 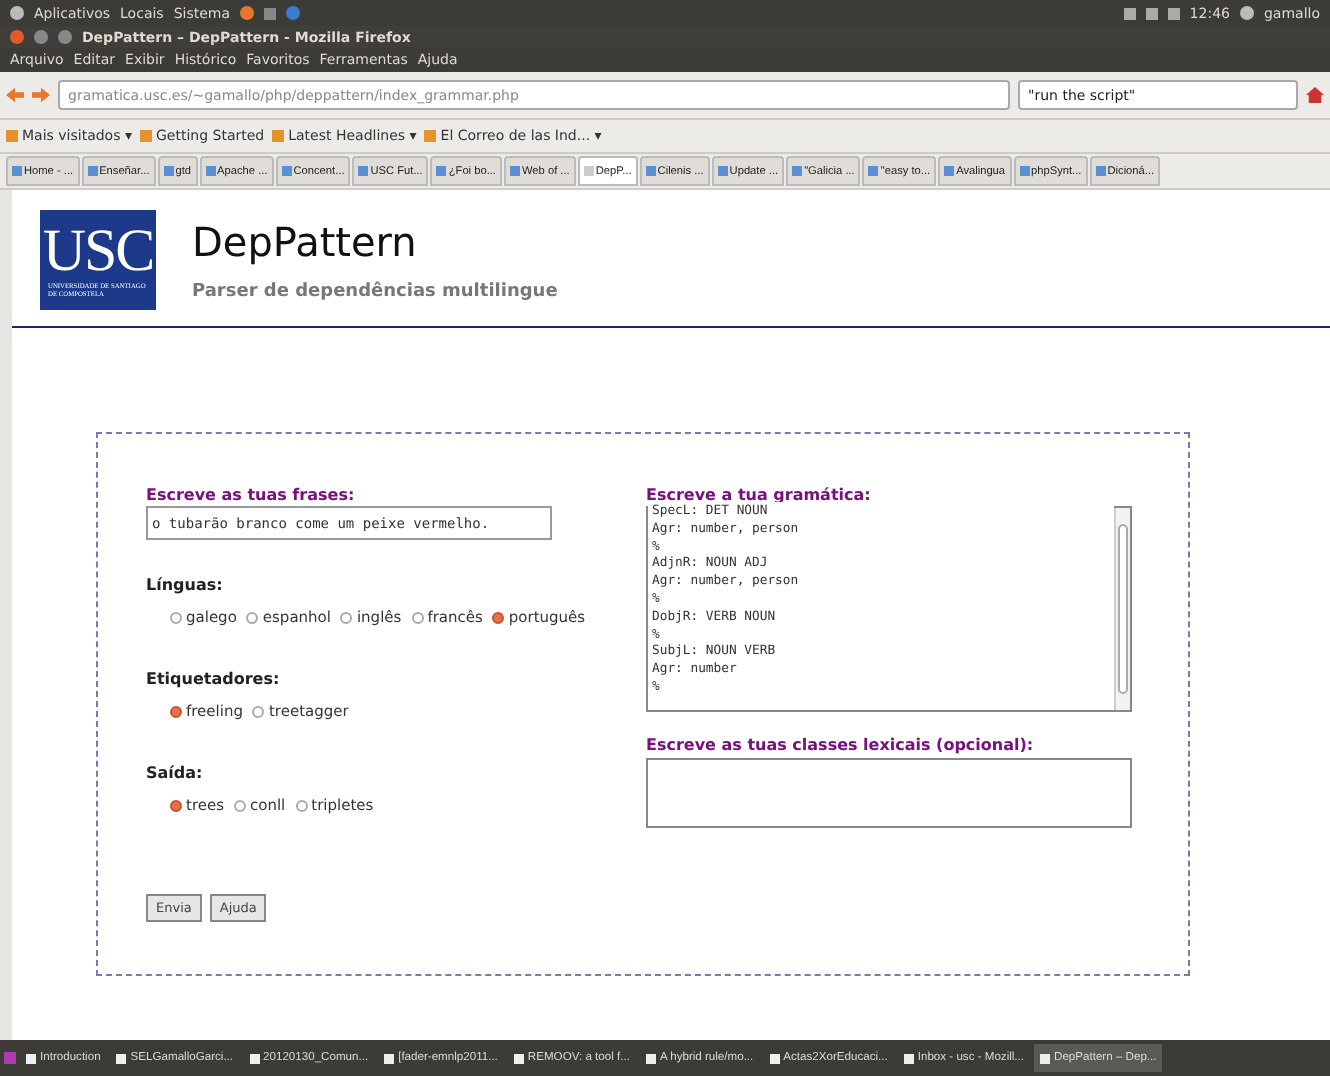 What do you see at coordinates (65, 37) in the screenshot?
I see `maximize-icon` at bounding box center [65, 37].